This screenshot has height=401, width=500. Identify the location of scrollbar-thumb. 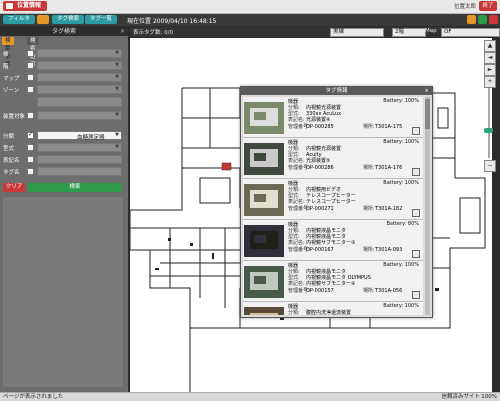
(427, 114).